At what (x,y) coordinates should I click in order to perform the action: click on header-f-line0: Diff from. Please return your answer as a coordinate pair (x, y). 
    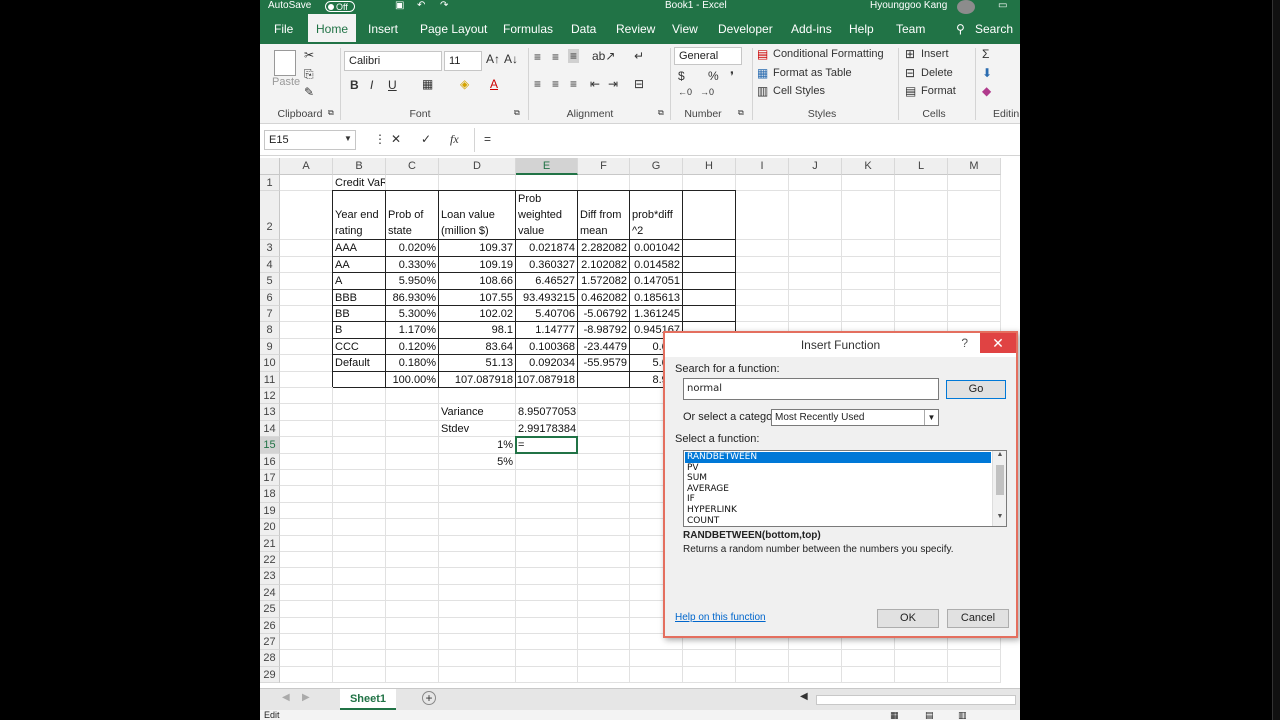
    Looking at the image, I should click on (603, 215).